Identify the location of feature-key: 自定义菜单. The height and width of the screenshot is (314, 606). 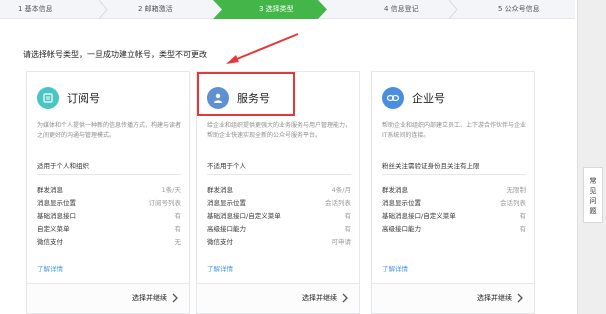
(53, 229).